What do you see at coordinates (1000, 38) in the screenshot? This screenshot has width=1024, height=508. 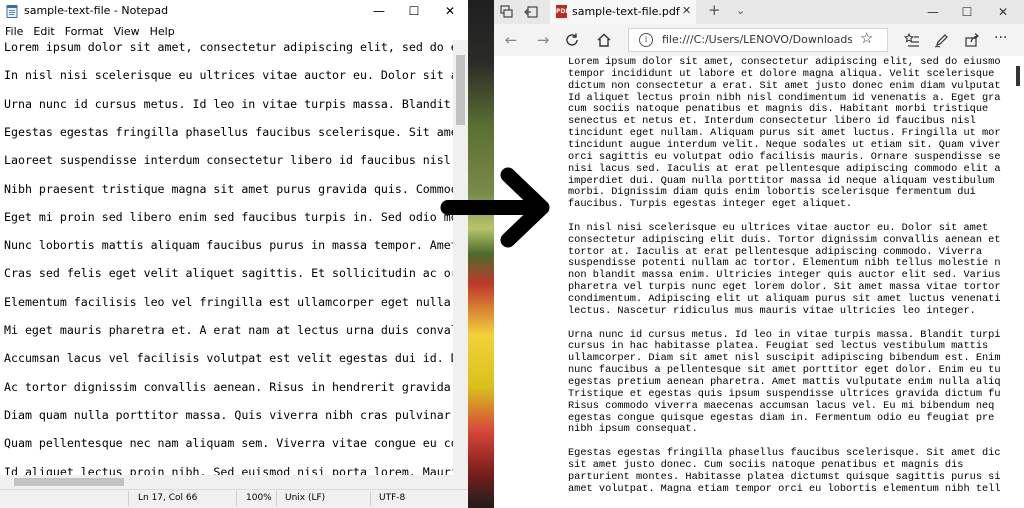 I see `more-options-icon: ···` at bounding box center [1000, 38].